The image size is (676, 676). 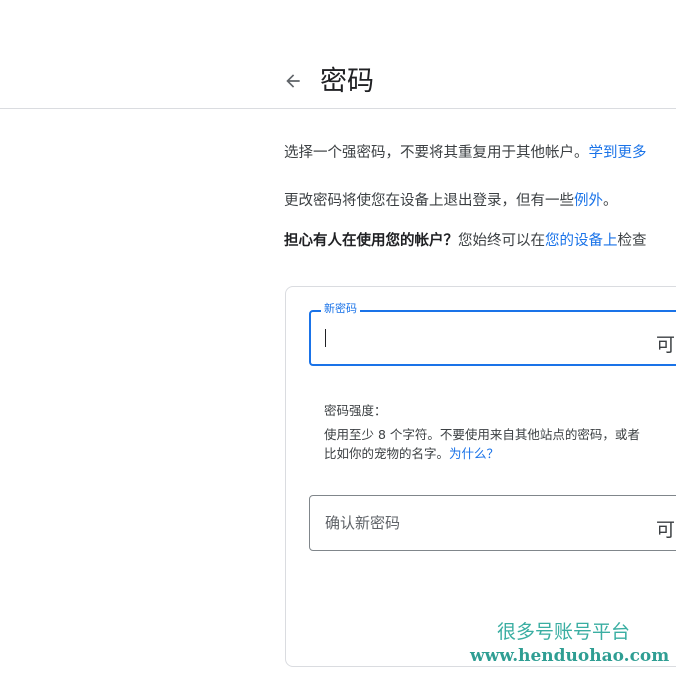 What do you see at coordinates (482, 434) in the screenshot?
I see `password-strength-hint-1: 使用至少 8 个字符。不要使用来自其他站点的密码，或者` at bounding box center [482, 434].